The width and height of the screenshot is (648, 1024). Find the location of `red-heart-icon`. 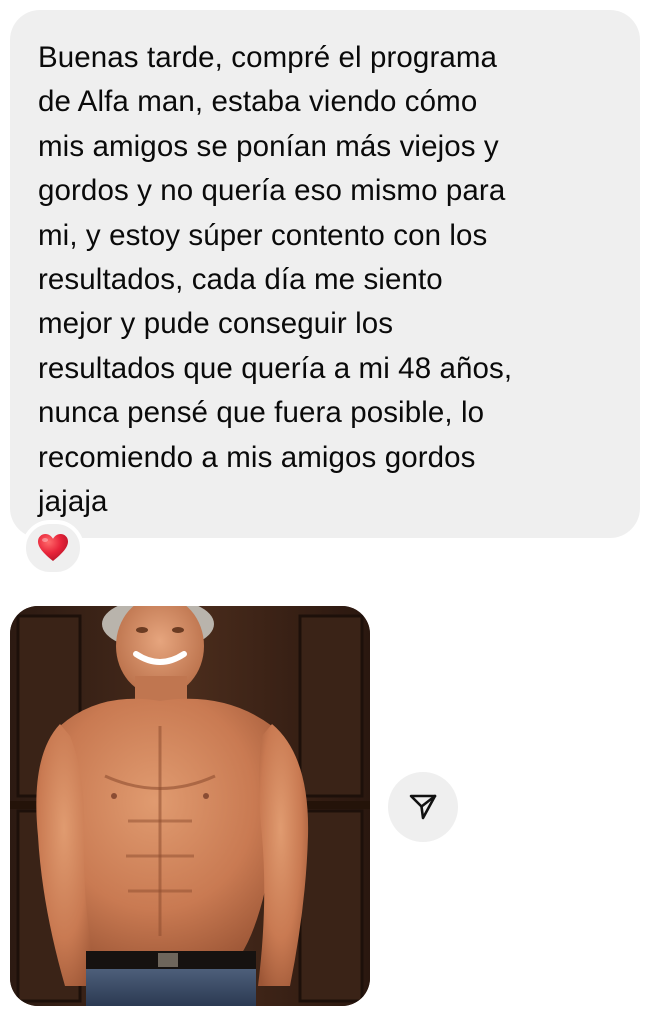

red-heart-icon is located at coordinates (53, 547).